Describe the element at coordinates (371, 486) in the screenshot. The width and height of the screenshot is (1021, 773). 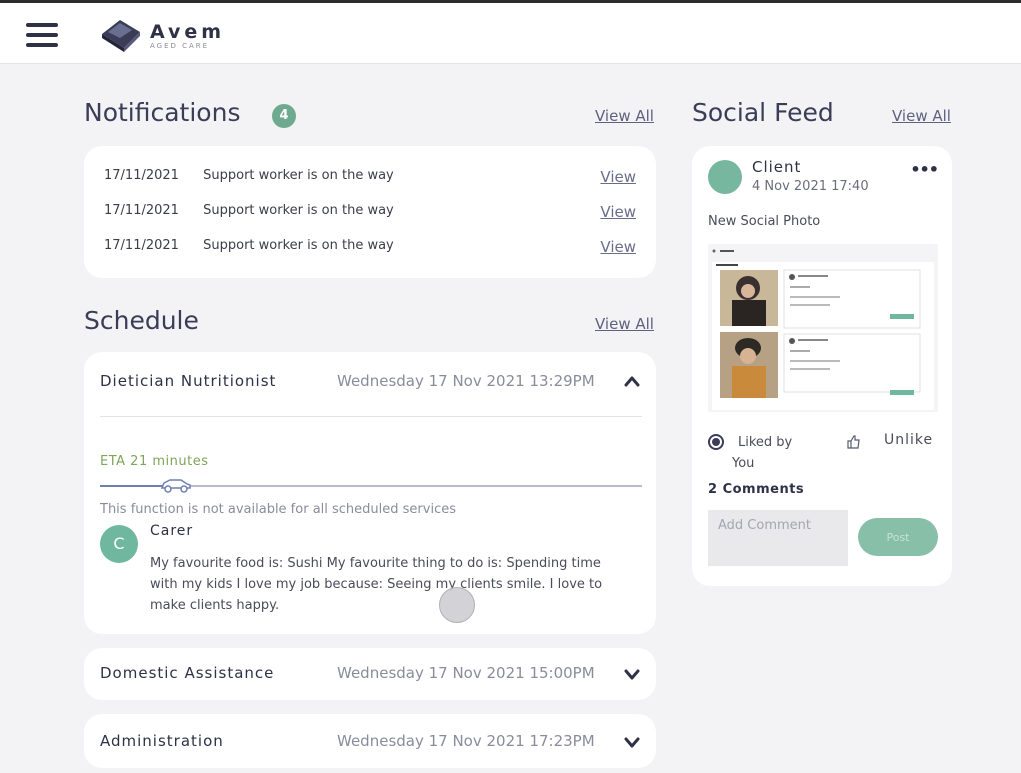
I see `eta-progress-track` at that location.